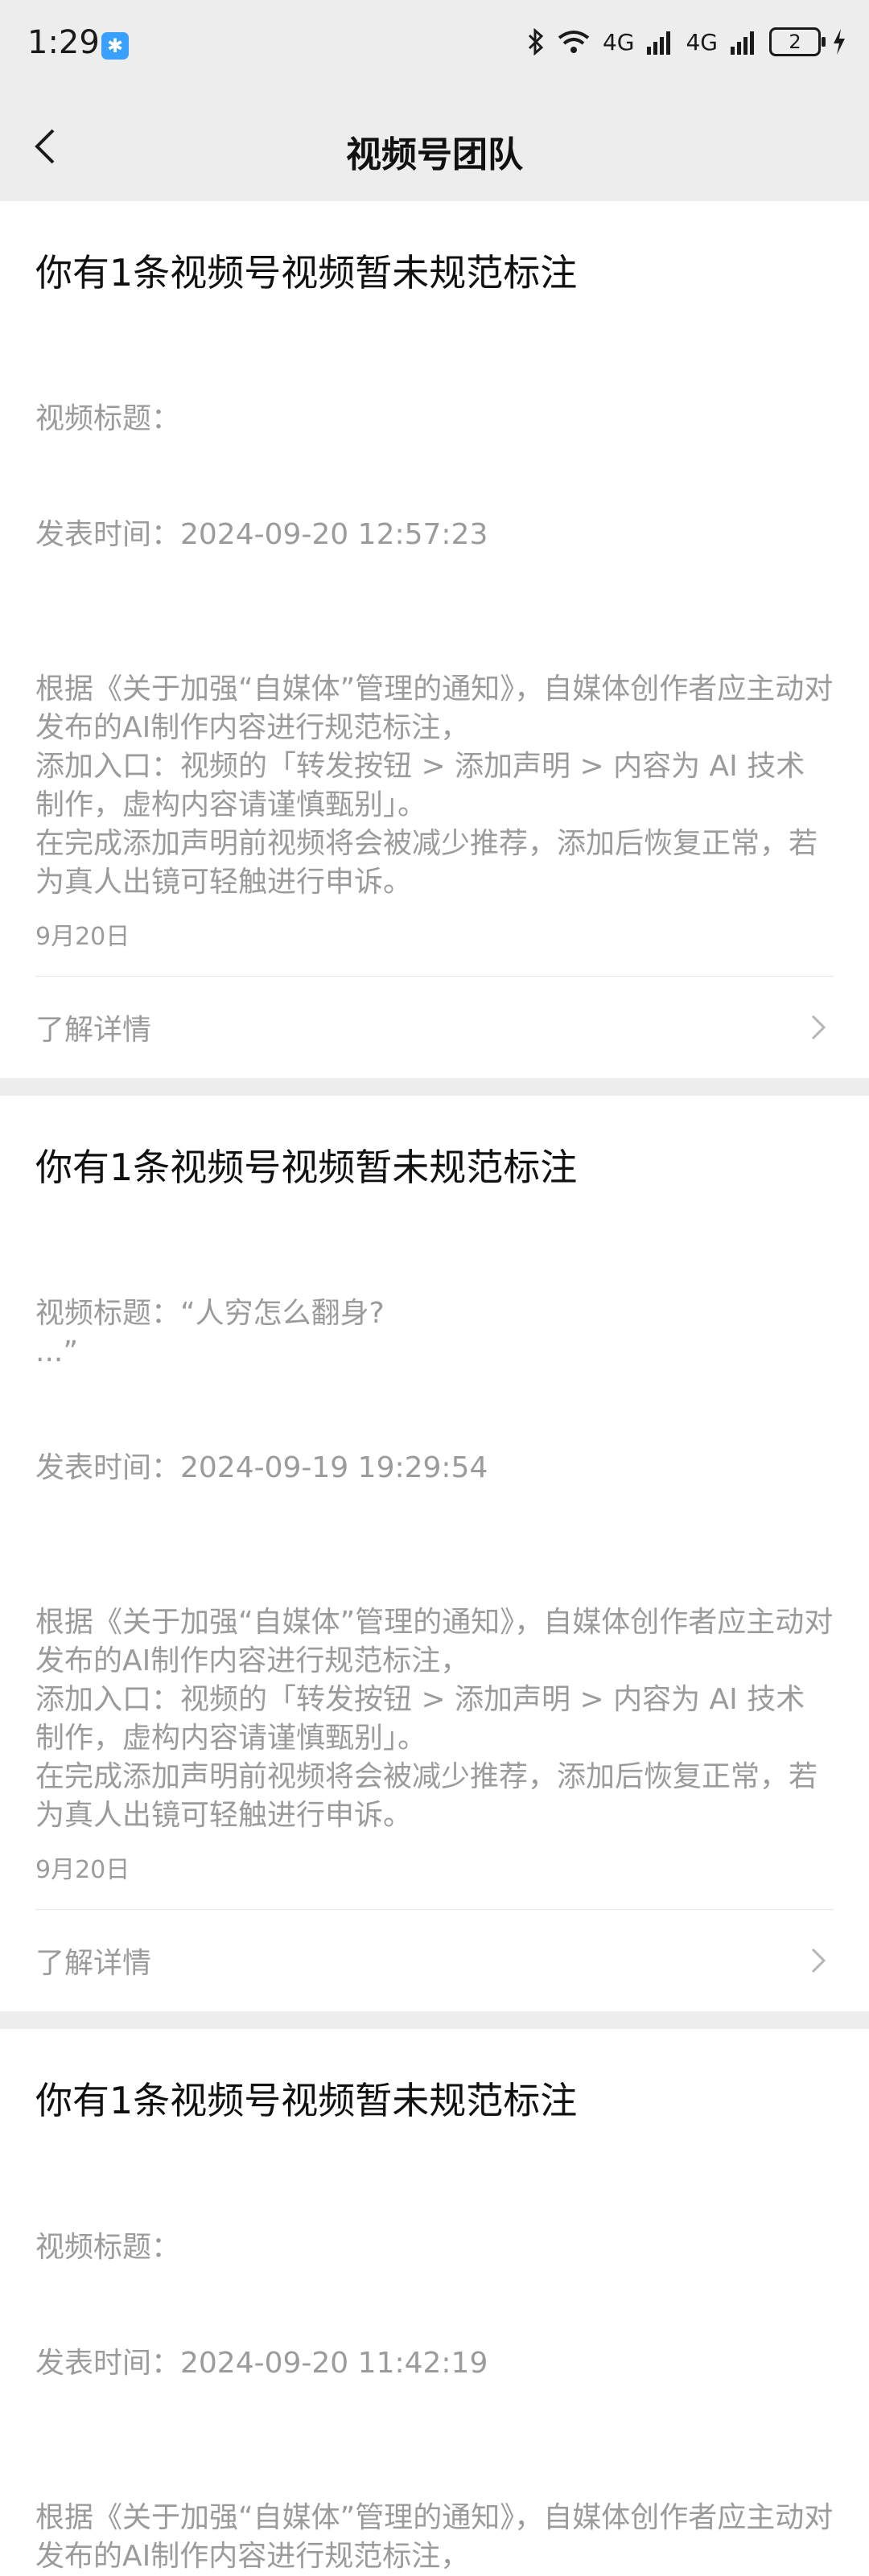 Image resolution: width=869 pixels, height=2576 pixels. I want to click on video-title-line: 视频标题：“人穷怎么翻身? ...”, so click(210, 1333).